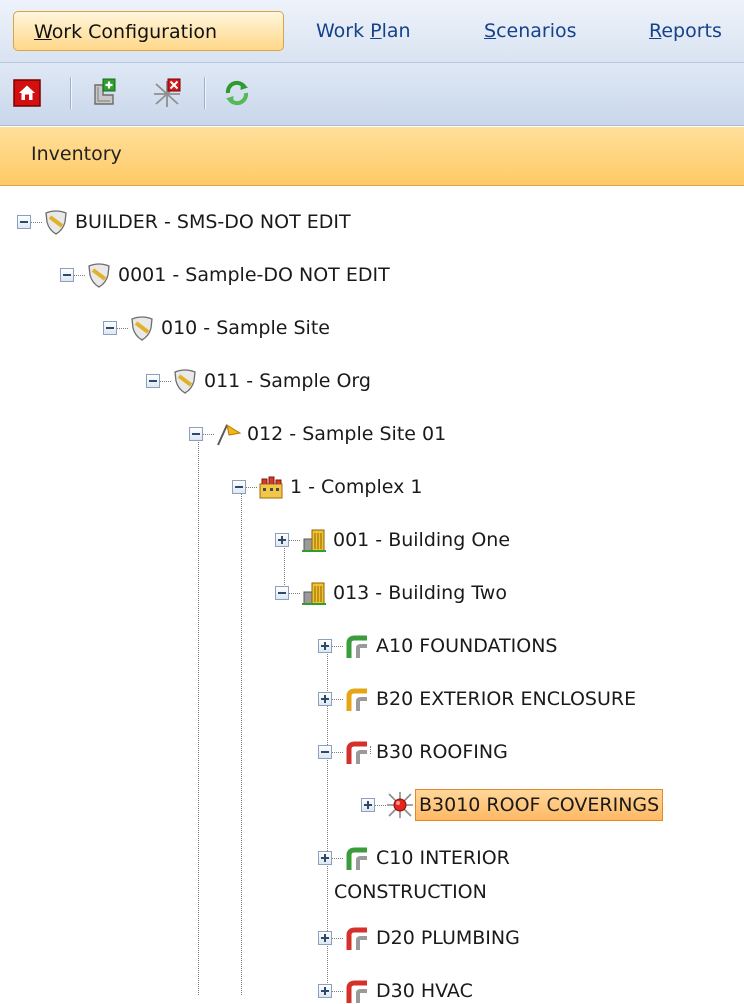 Image resolution: width=744 pixels, height=1004 pixels. I want to click on tab-mnemonic: W, so click(43, 32).